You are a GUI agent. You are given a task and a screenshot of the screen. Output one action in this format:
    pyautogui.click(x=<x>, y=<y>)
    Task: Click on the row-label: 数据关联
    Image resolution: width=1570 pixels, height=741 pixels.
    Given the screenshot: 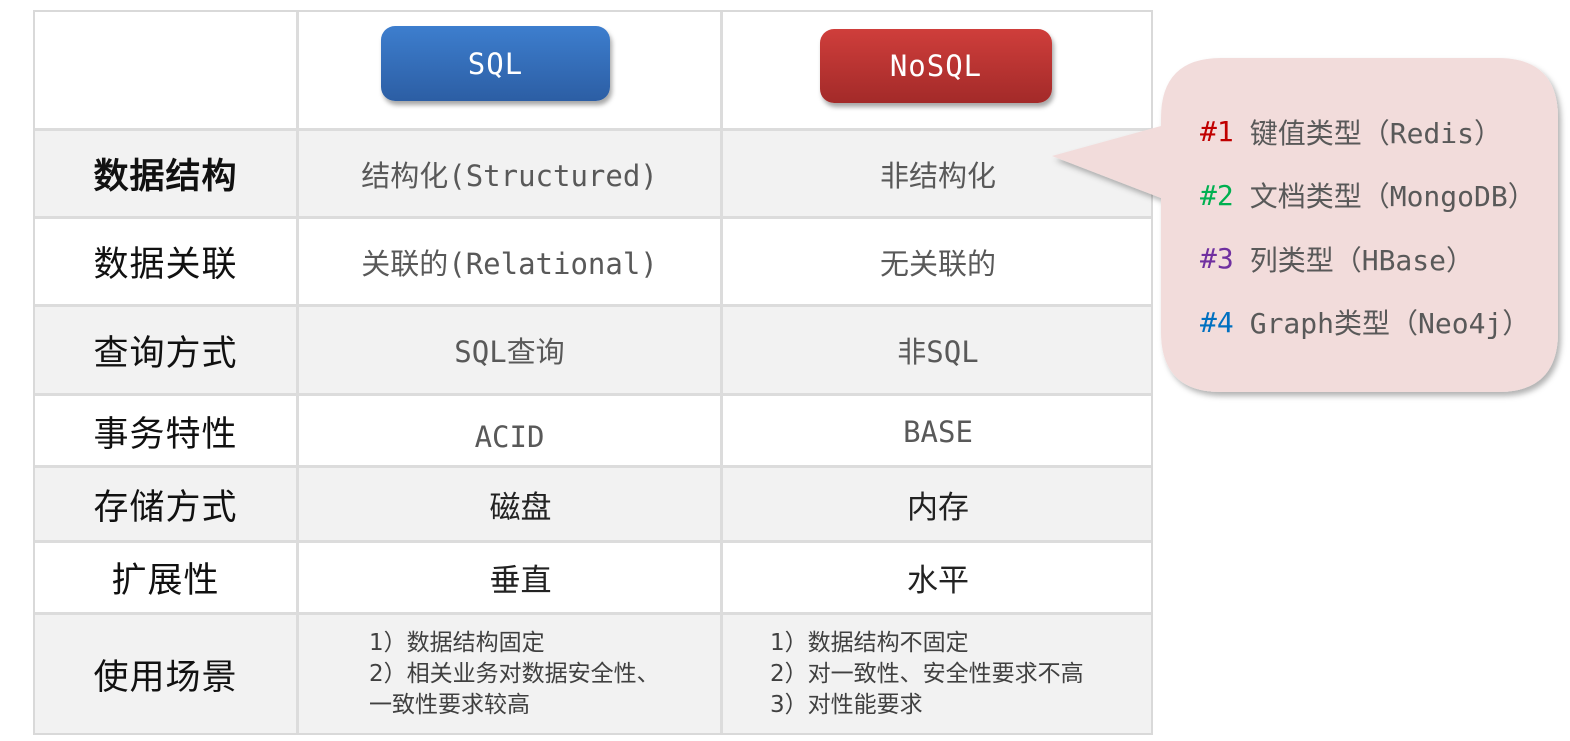 What is the action you would take?
    pyautogui.click(x=165, y=265)
    